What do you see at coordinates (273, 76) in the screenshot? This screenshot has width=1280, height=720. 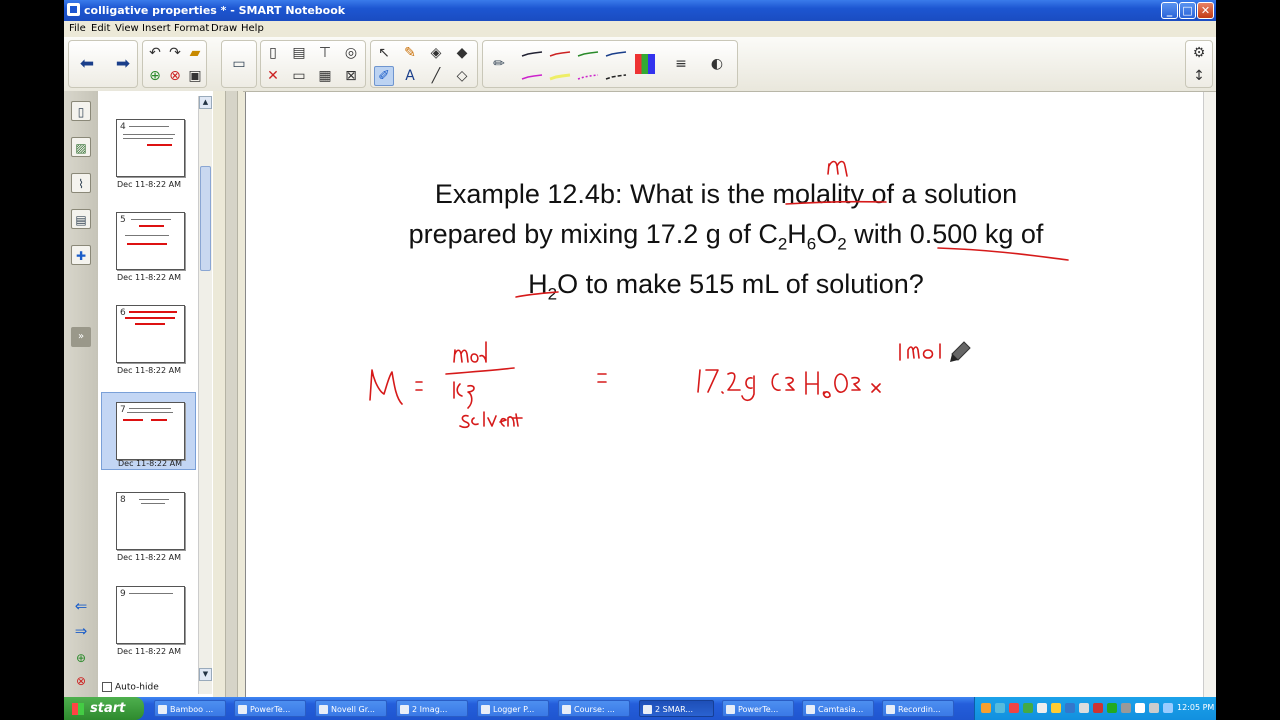 I see `delete-icon: ✕` at bounding box center [273, 76].